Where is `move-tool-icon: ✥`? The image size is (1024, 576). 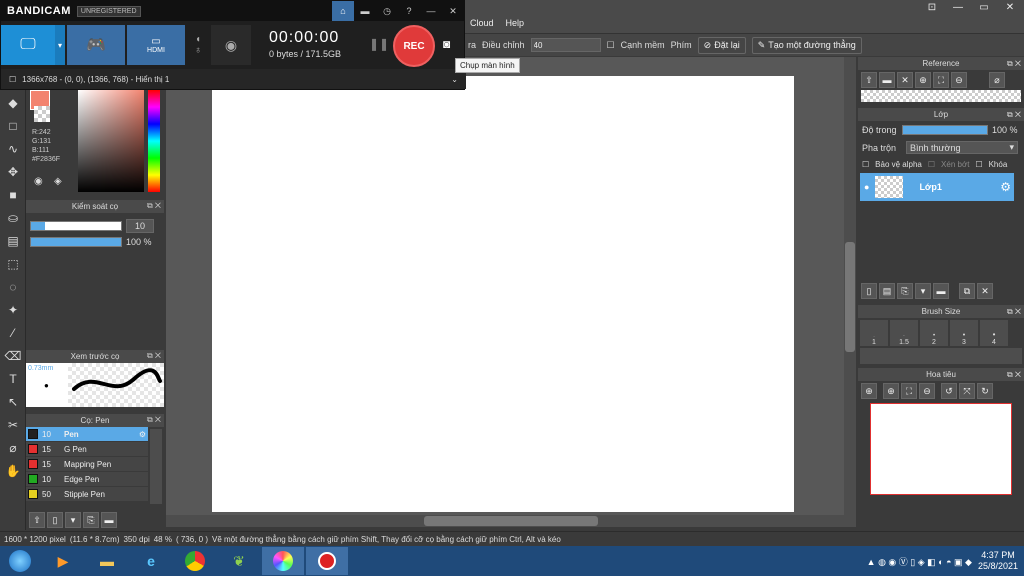 move-tool-icon: ✥ is located at coordinates (13, 172).